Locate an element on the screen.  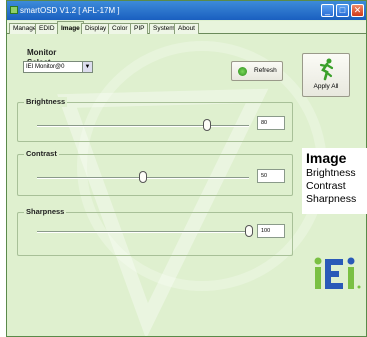
sharpness-label: Sharpness is located at coordinates (45, 212).